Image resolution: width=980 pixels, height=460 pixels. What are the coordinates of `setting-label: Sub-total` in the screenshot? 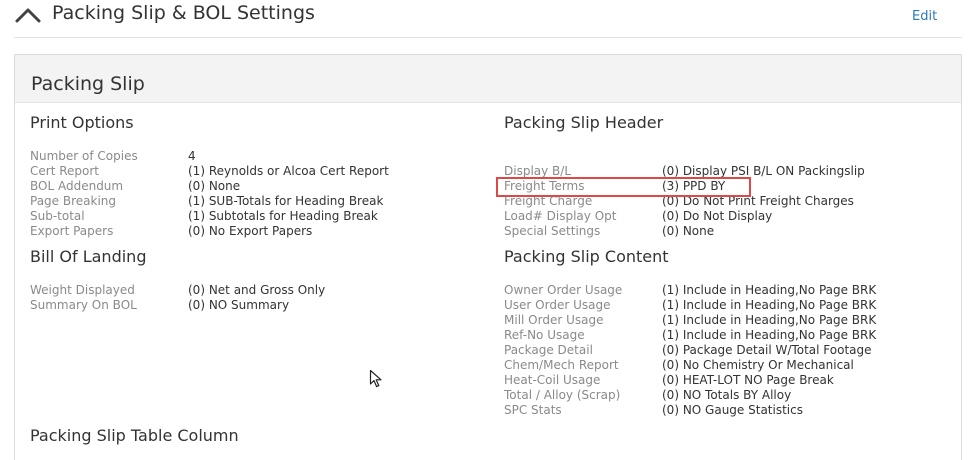 It's located at (57, 216).